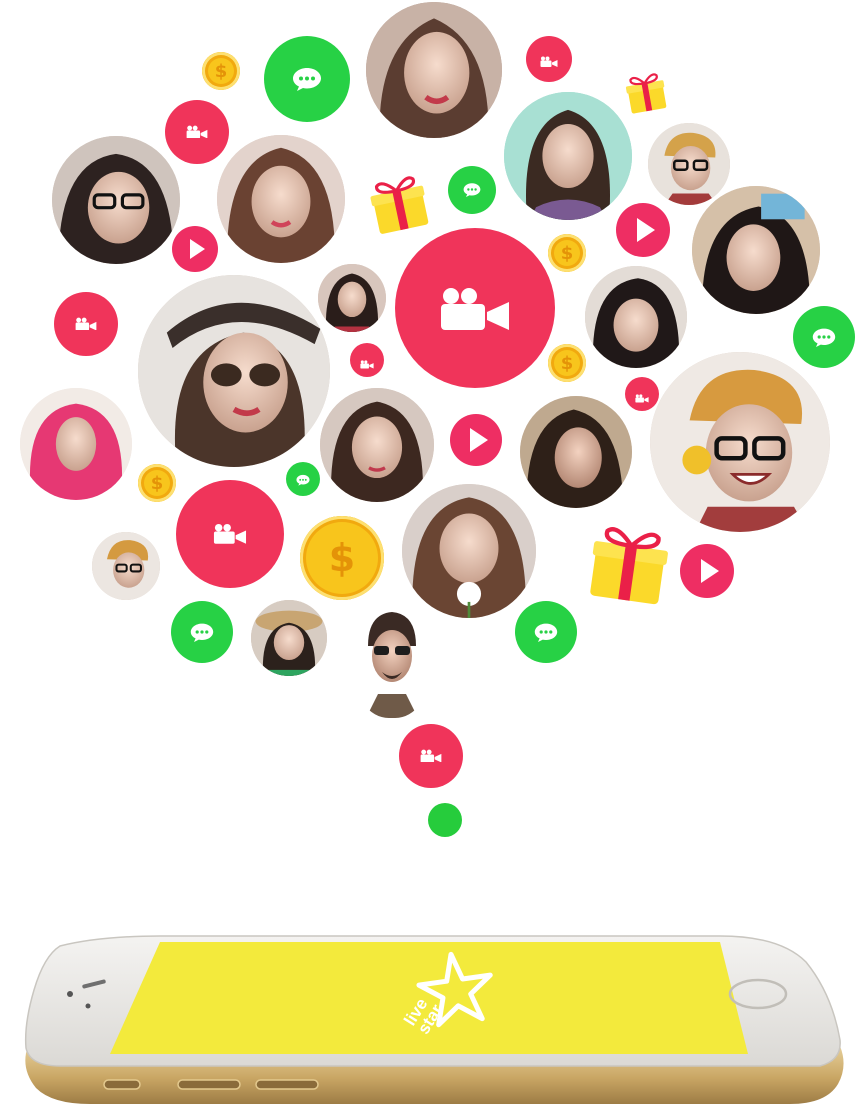  I want to click on green-dot, so click(445, 820).